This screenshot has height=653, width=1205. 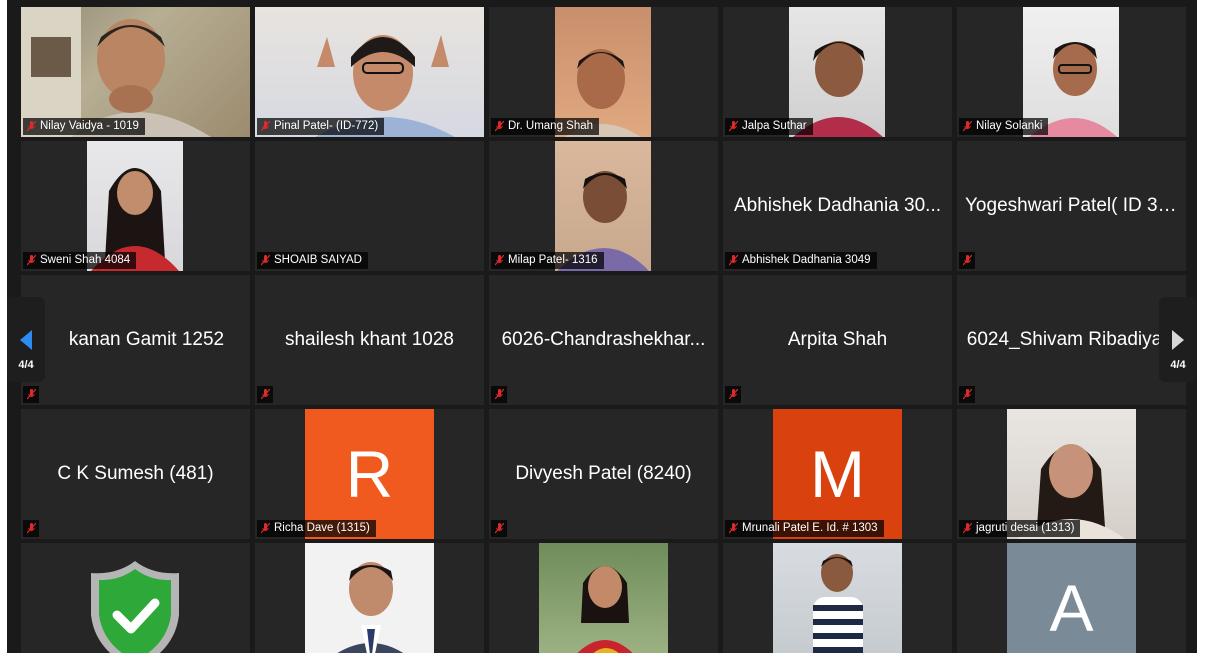 What do you see at coordinates (774, 126) in the screenshot?
I see `participant-name: Jalpa Suthar` at bounding box center [774, 126].